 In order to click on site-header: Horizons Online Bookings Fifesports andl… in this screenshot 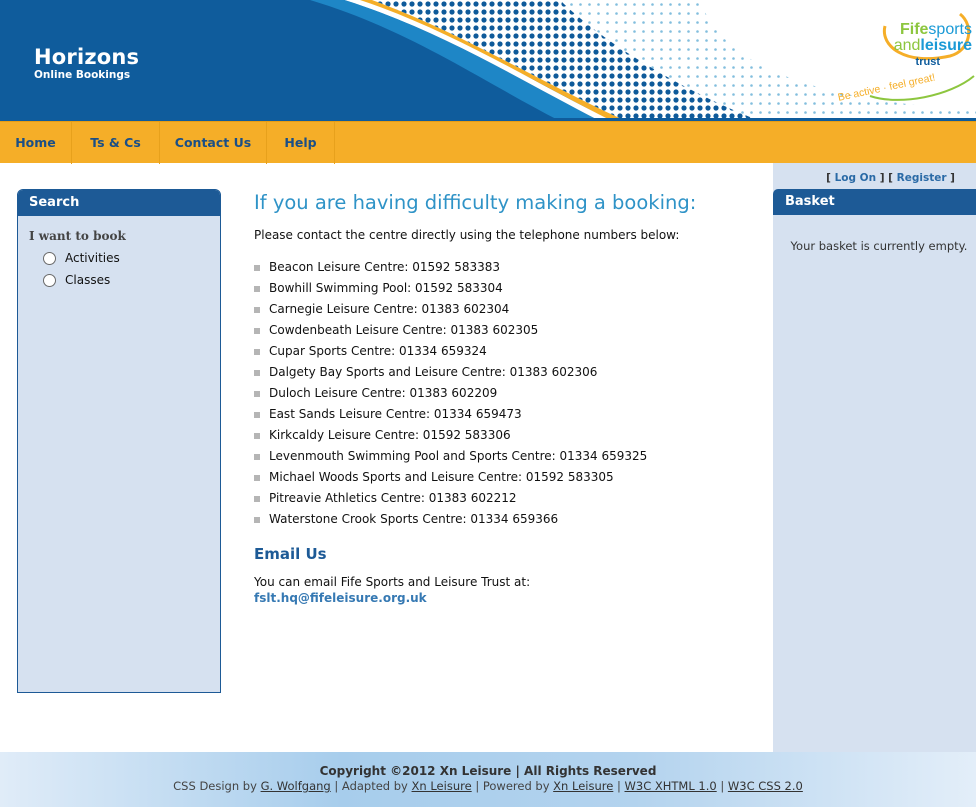, I will do `click(488, 60)`.